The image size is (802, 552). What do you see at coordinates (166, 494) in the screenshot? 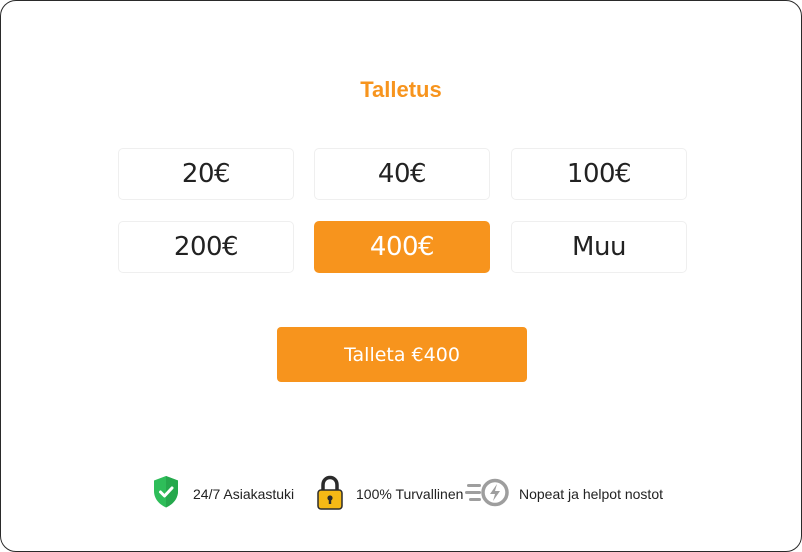
I see `shield-check-icon` at bounding box center [166, 494].